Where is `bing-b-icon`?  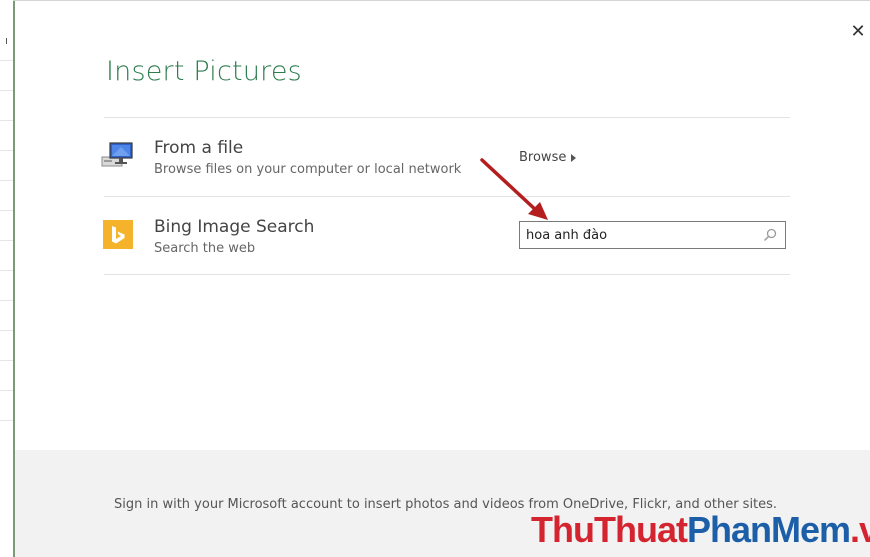
bing-b-icon is located at coordinates (118, 234).